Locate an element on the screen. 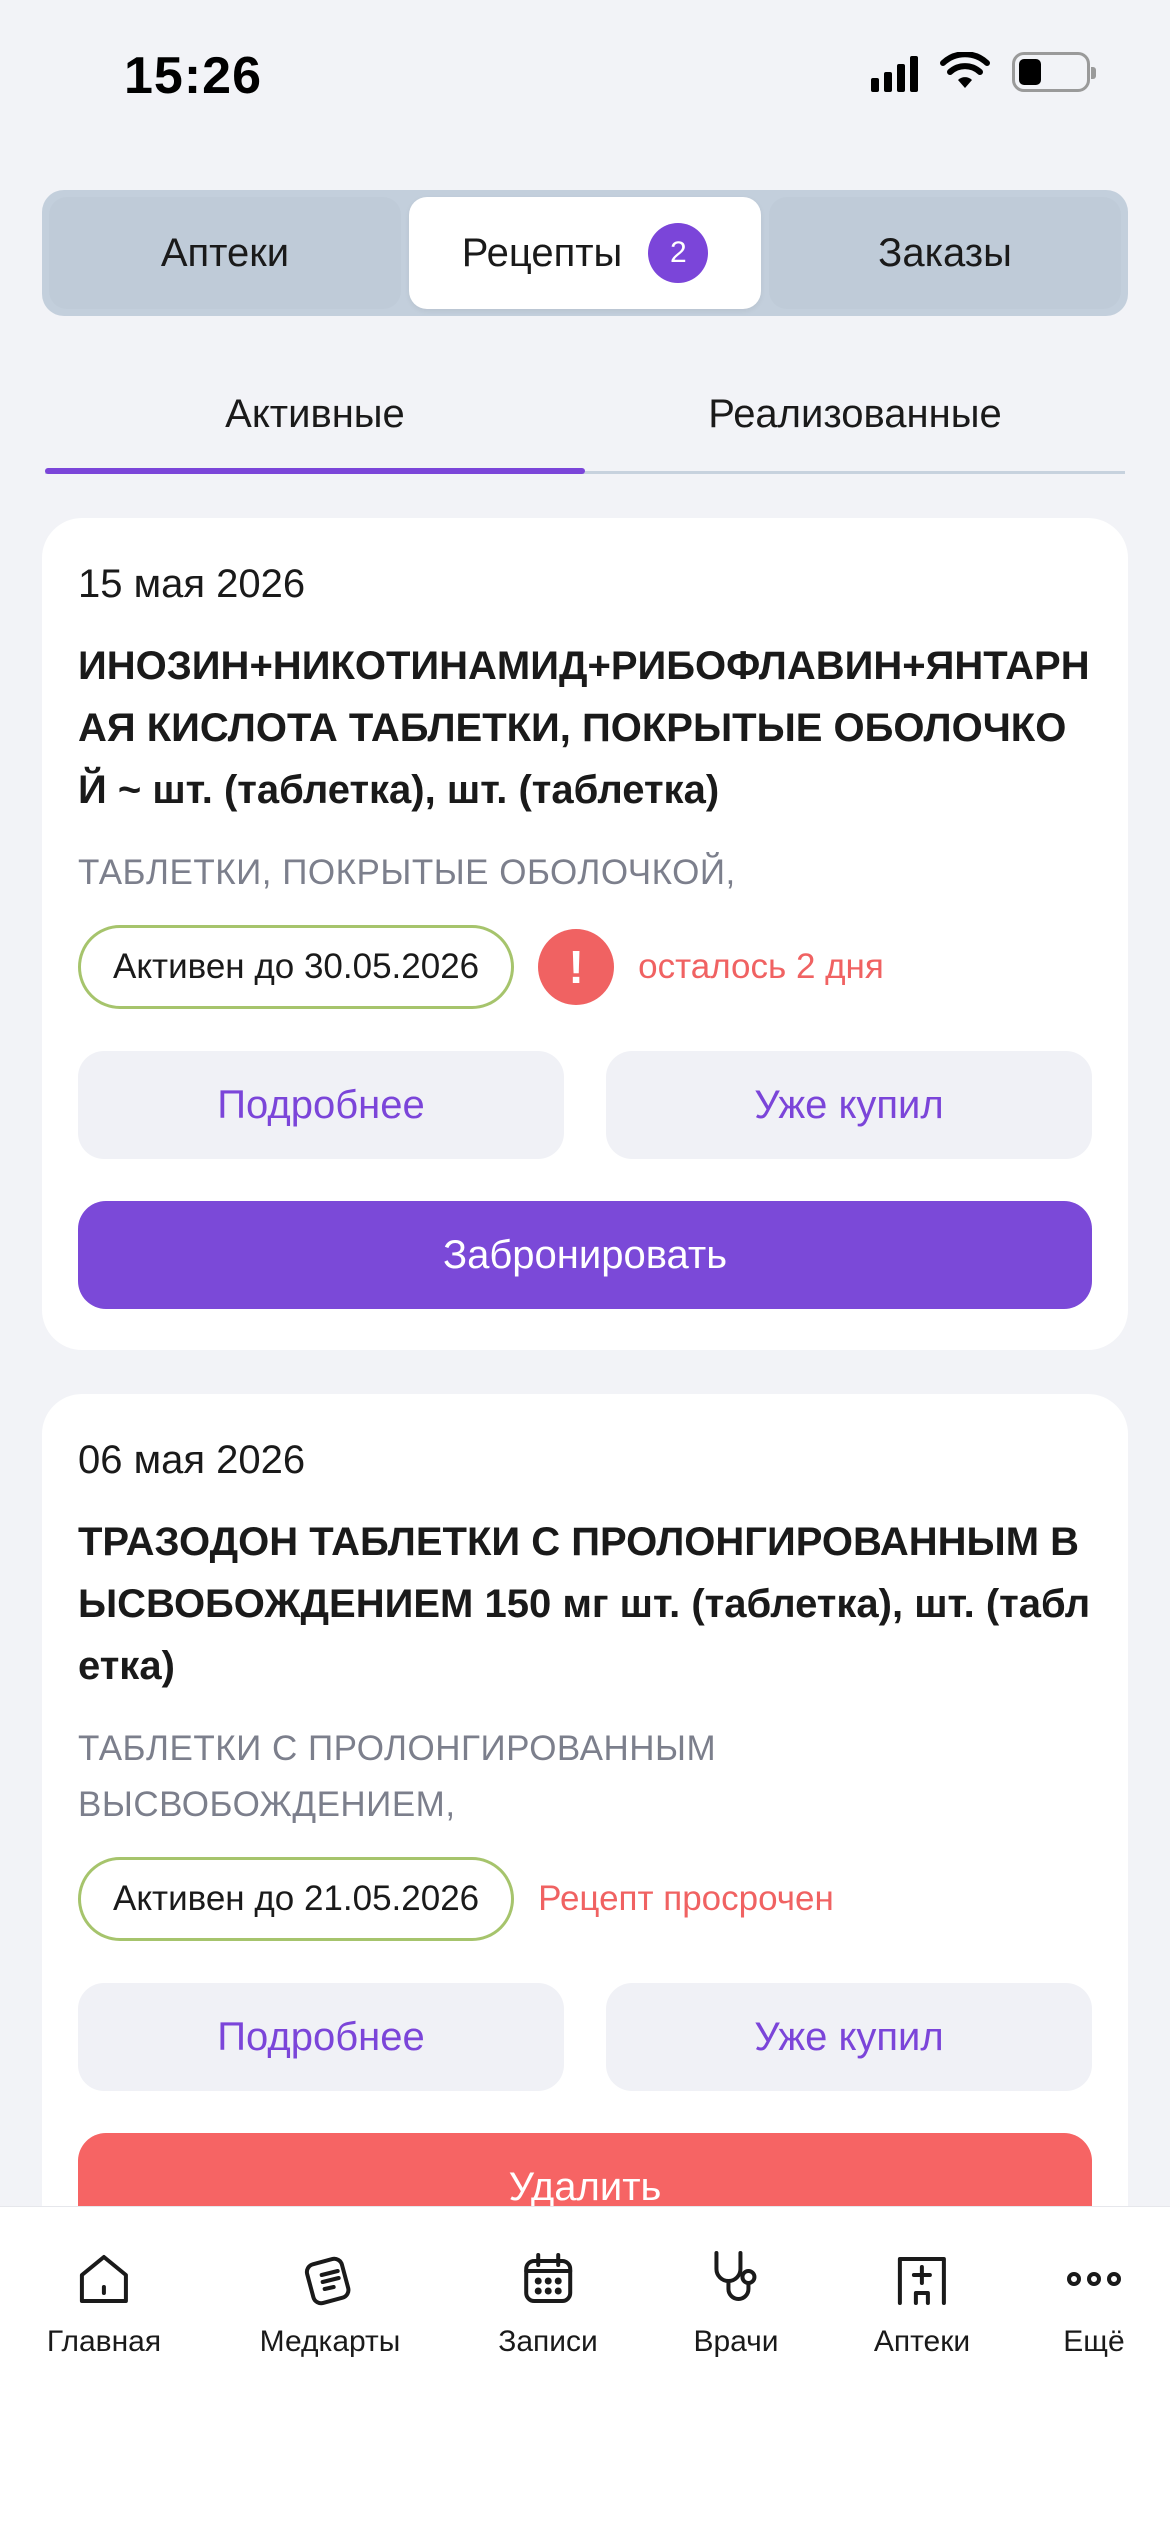  nav-label: Врачи is located at coordinates (736, 2341).